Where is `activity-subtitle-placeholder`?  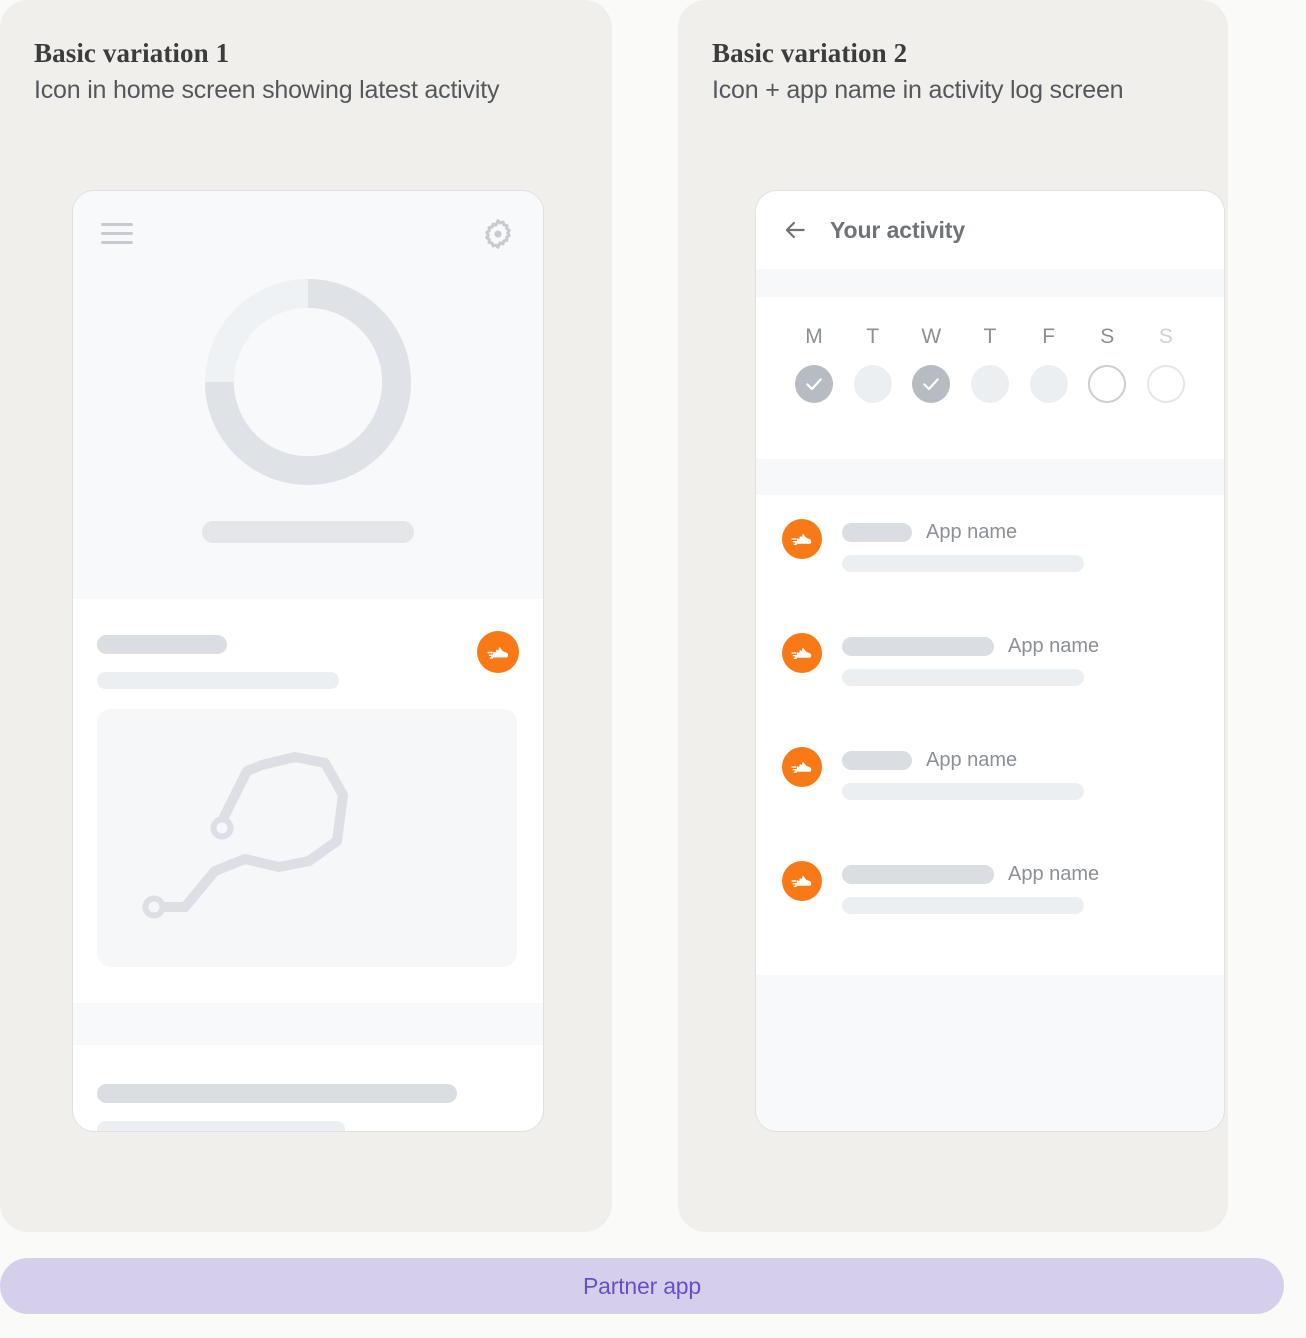 activity-subtitle-placeholder is located at coordinates (218, 680).